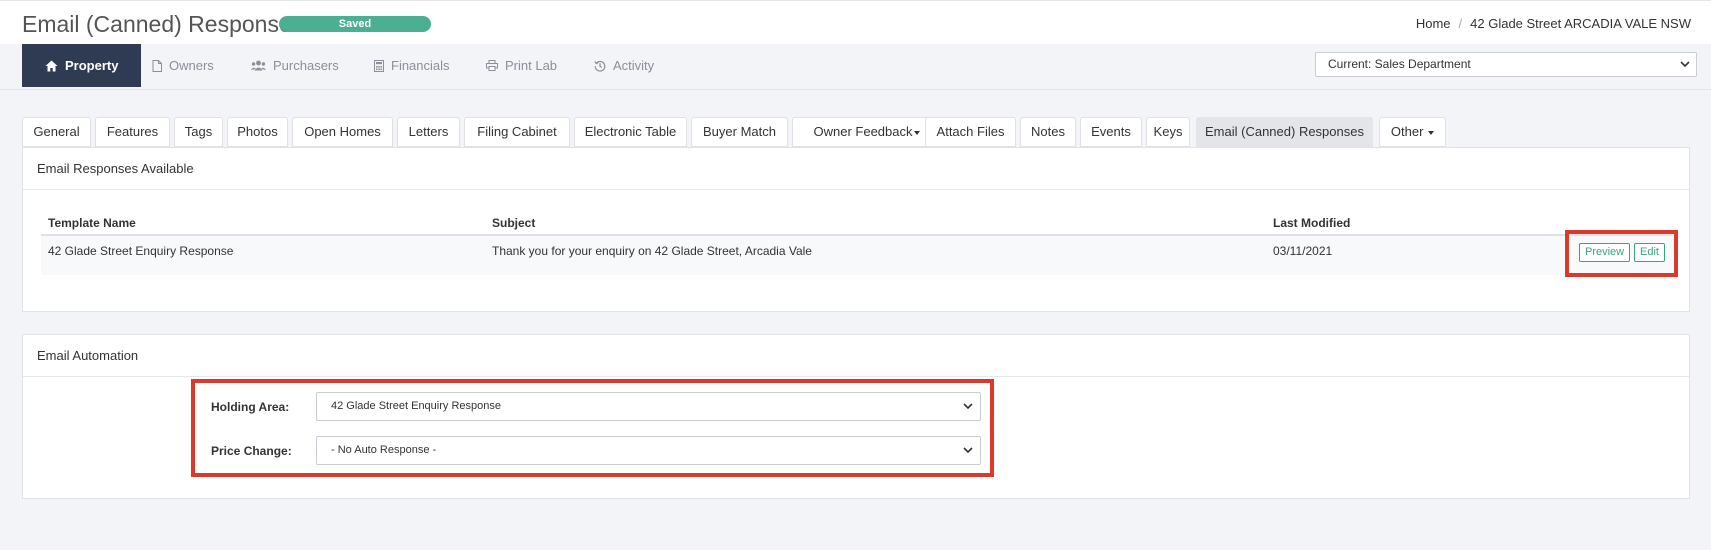  Describe the element at coordinates (1303, 251) in the screenshot. I see `last-modified-cell: 03/11/2021` at that location.